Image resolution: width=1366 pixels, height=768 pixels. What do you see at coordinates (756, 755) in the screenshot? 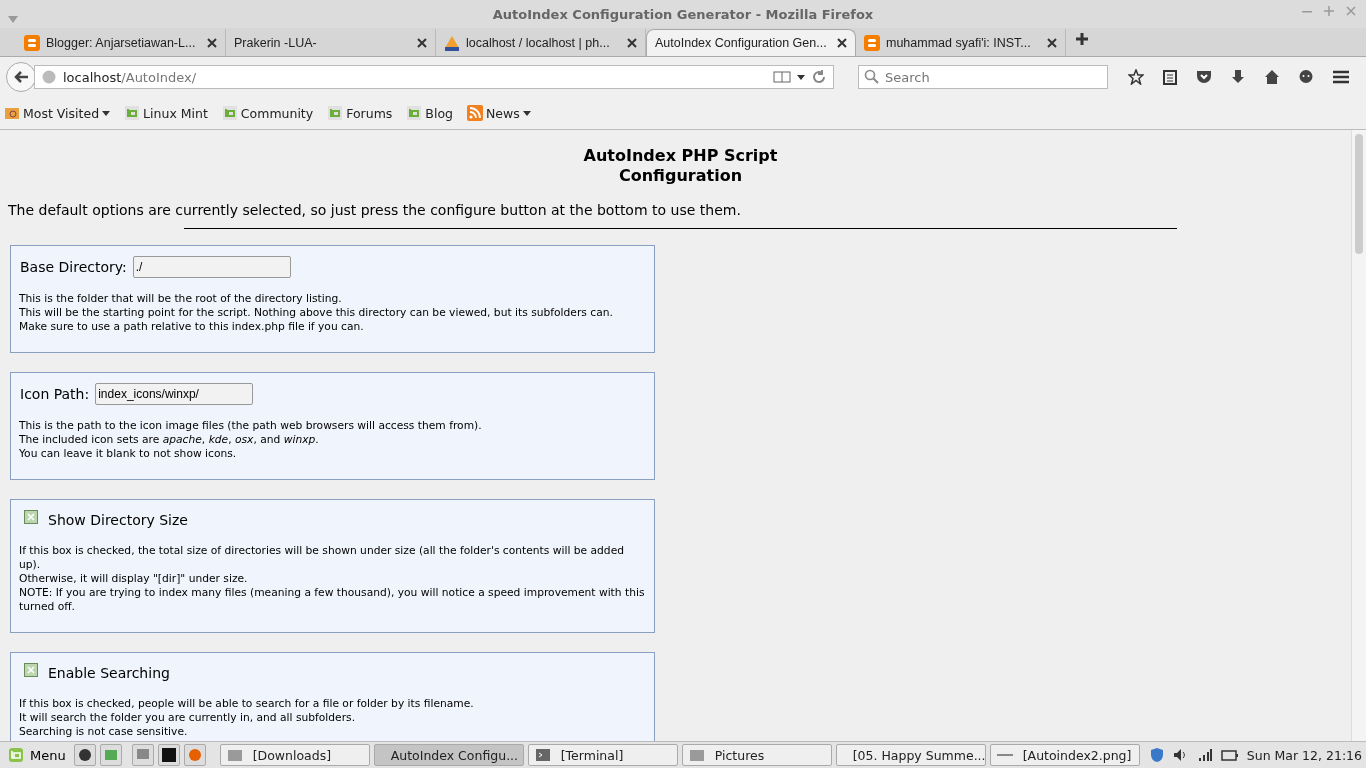
I see `taskbar-window-button: Pictures` at bounding box center [756, 755].